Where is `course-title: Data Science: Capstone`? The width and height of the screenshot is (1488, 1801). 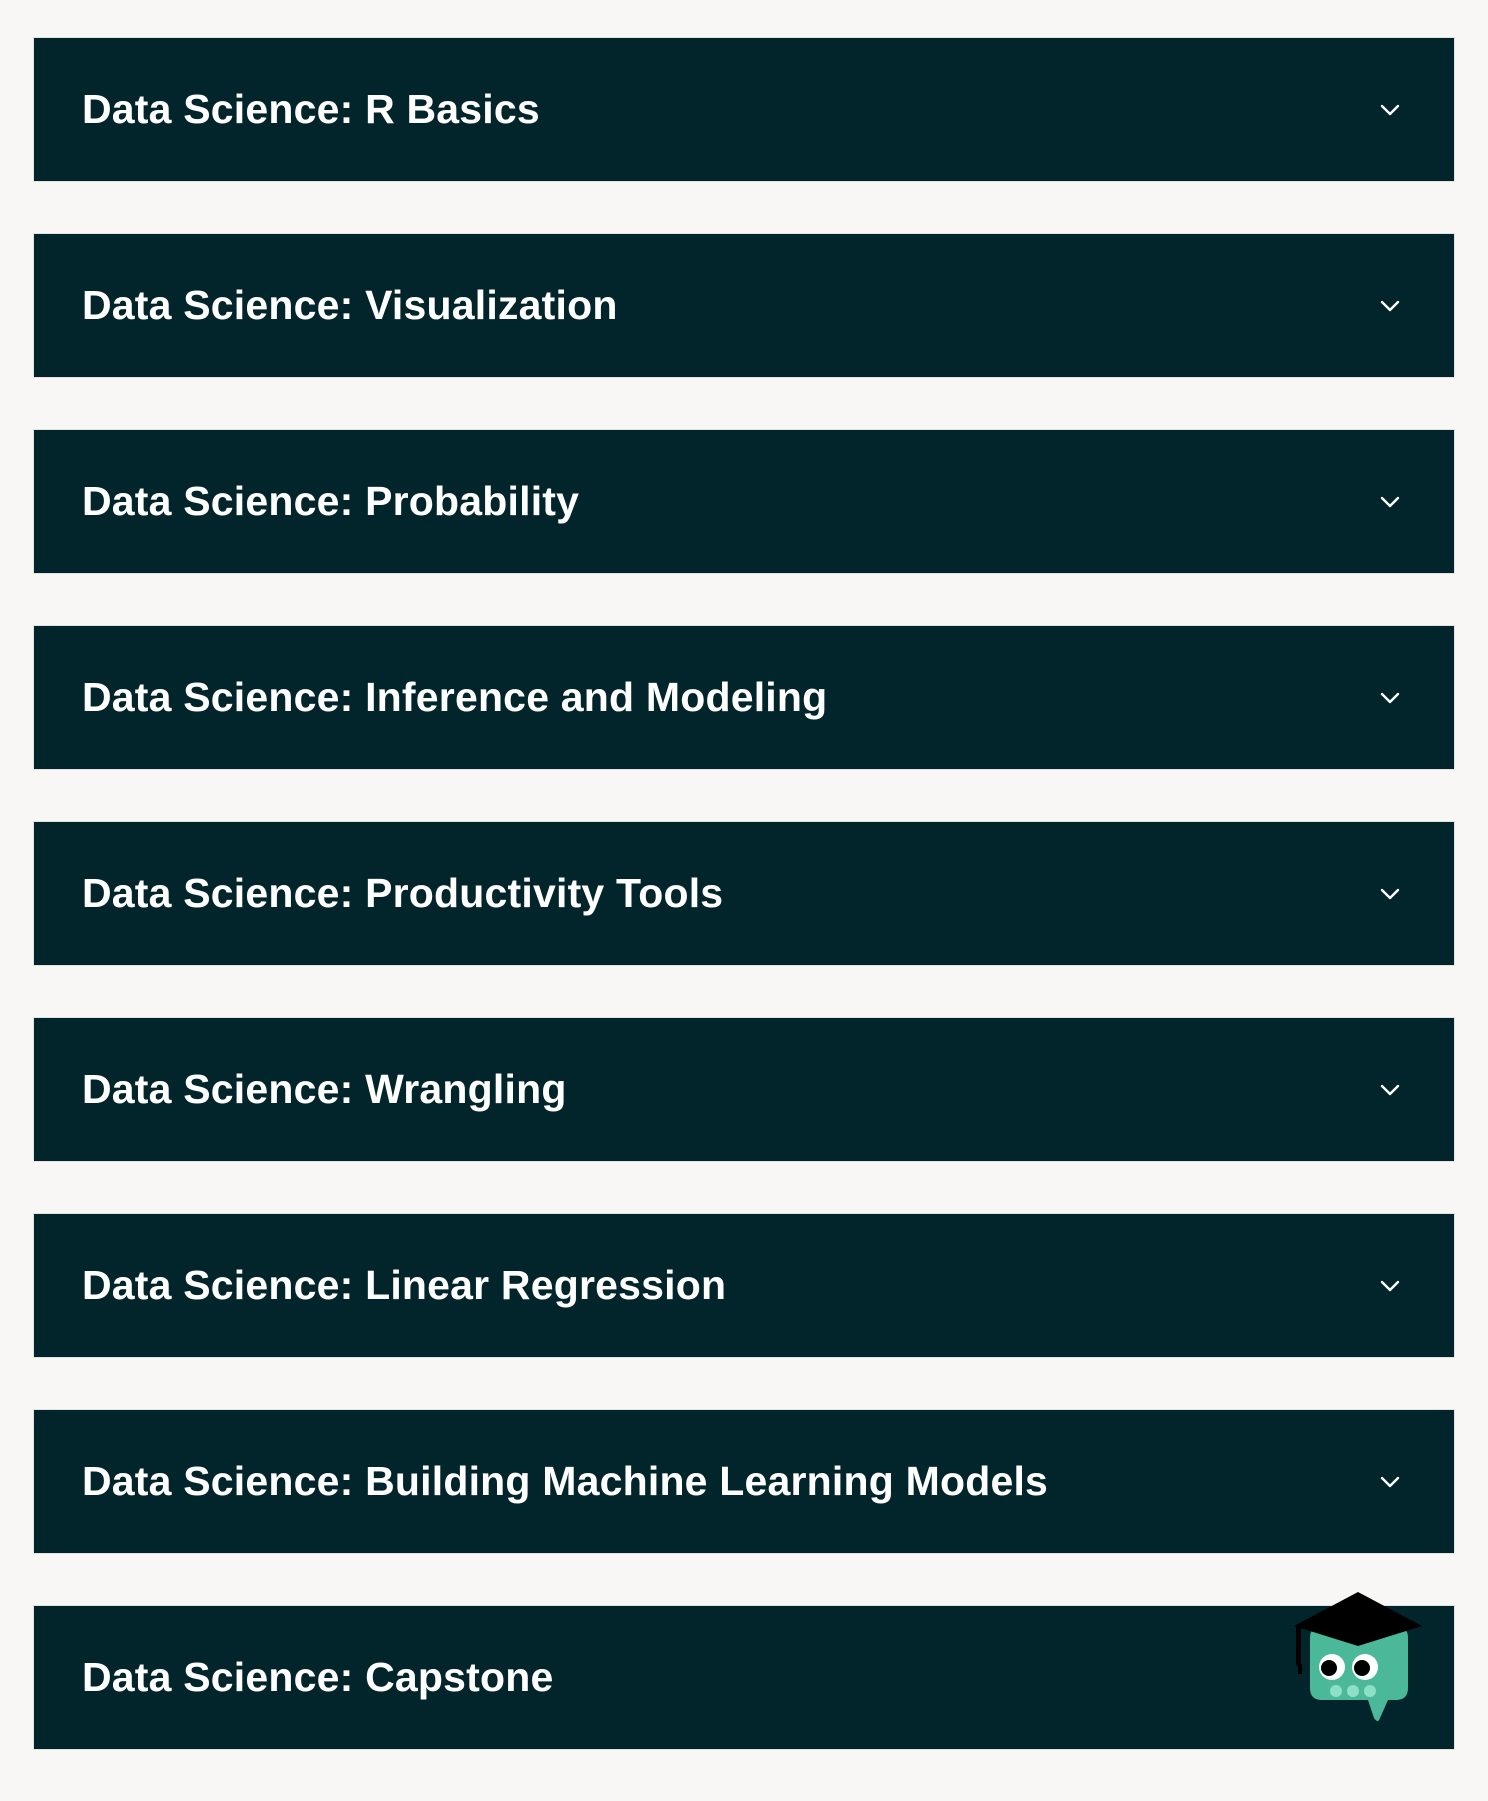
course-title: Data Science: Capstone is located at coordinates (318, 1677).